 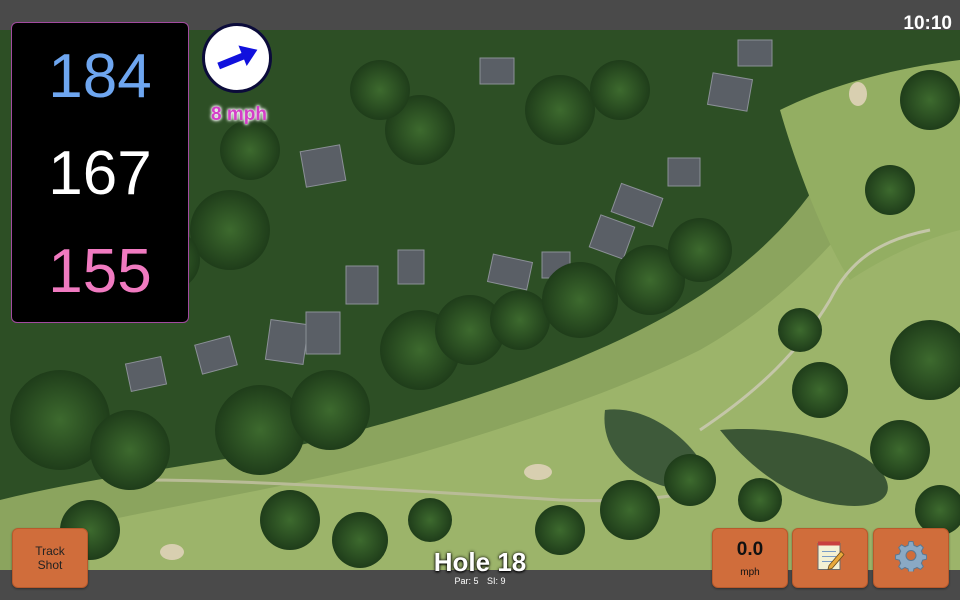 What do you see at coordinates (496, 581) in the screenshot?
I see `hole-stroke-index: SI: 9` at bounding box center [496, 581].